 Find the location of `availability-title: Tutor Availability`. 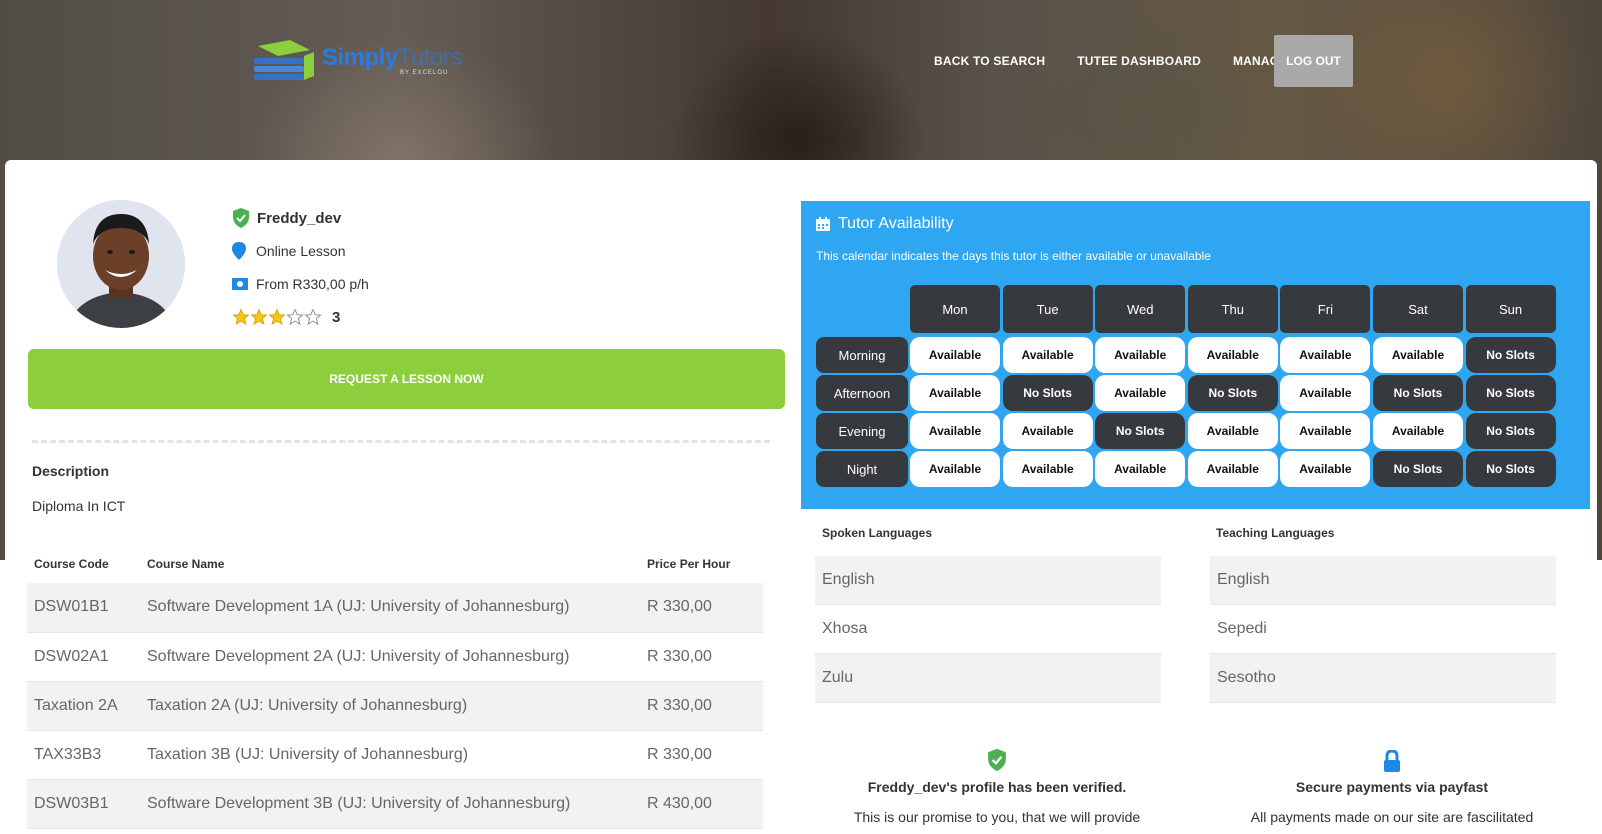

availability-title: Tutor Availability is located at coordinates (885, 224).